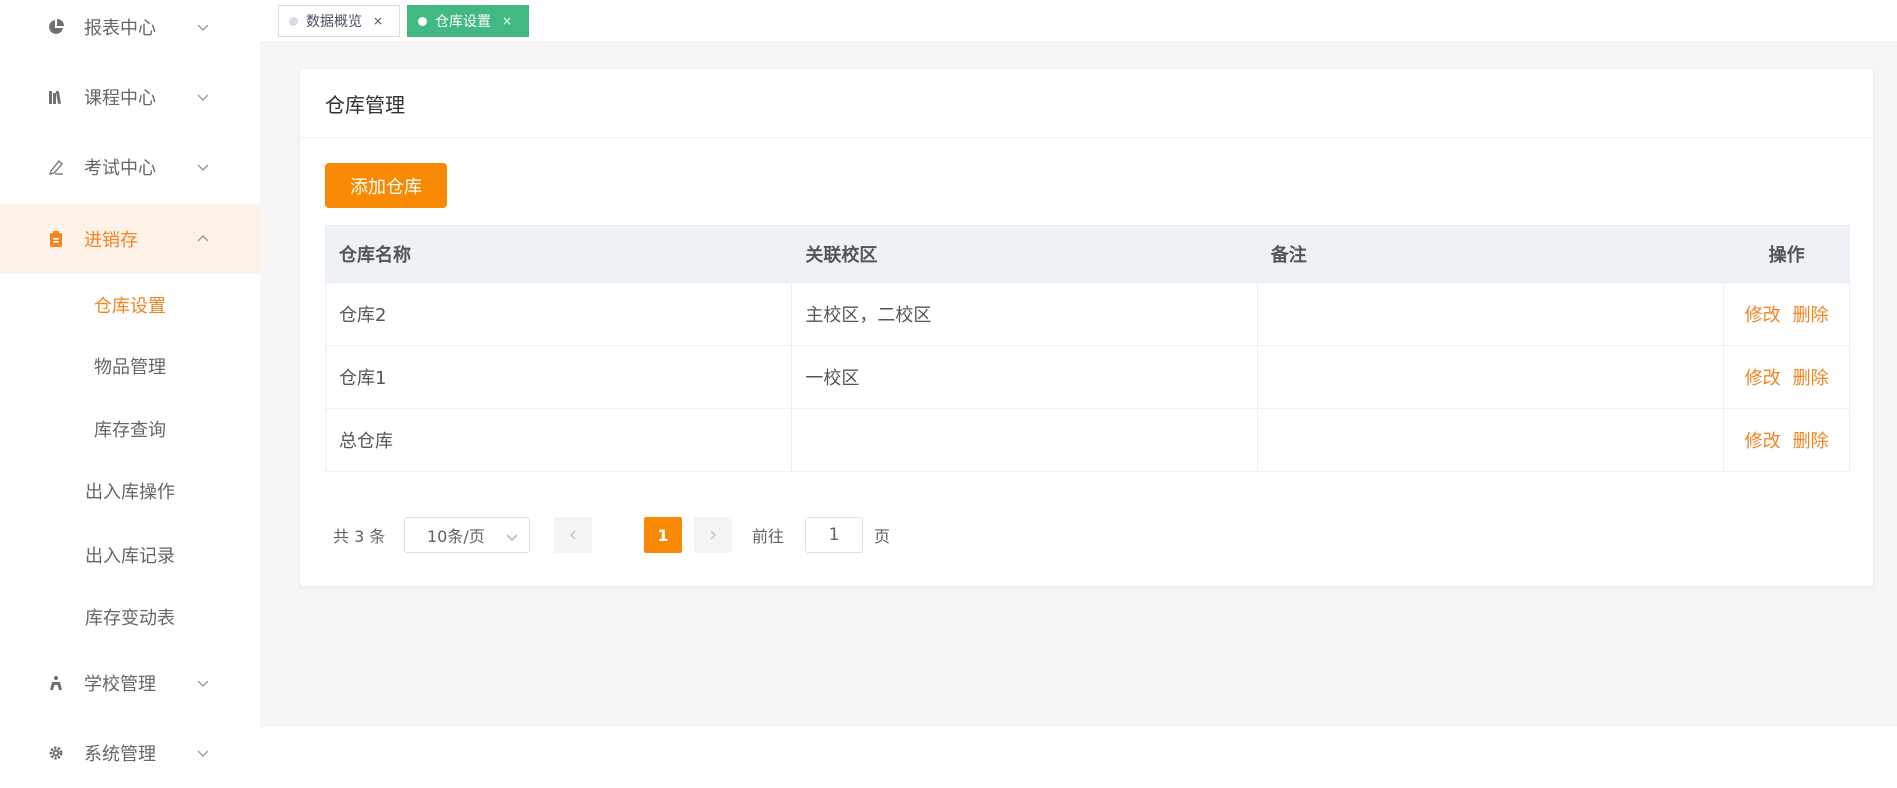  Describe the element at coordinates (111, 240) in the screenshot. I see `sidebar-item-label: 进销存` at that location.